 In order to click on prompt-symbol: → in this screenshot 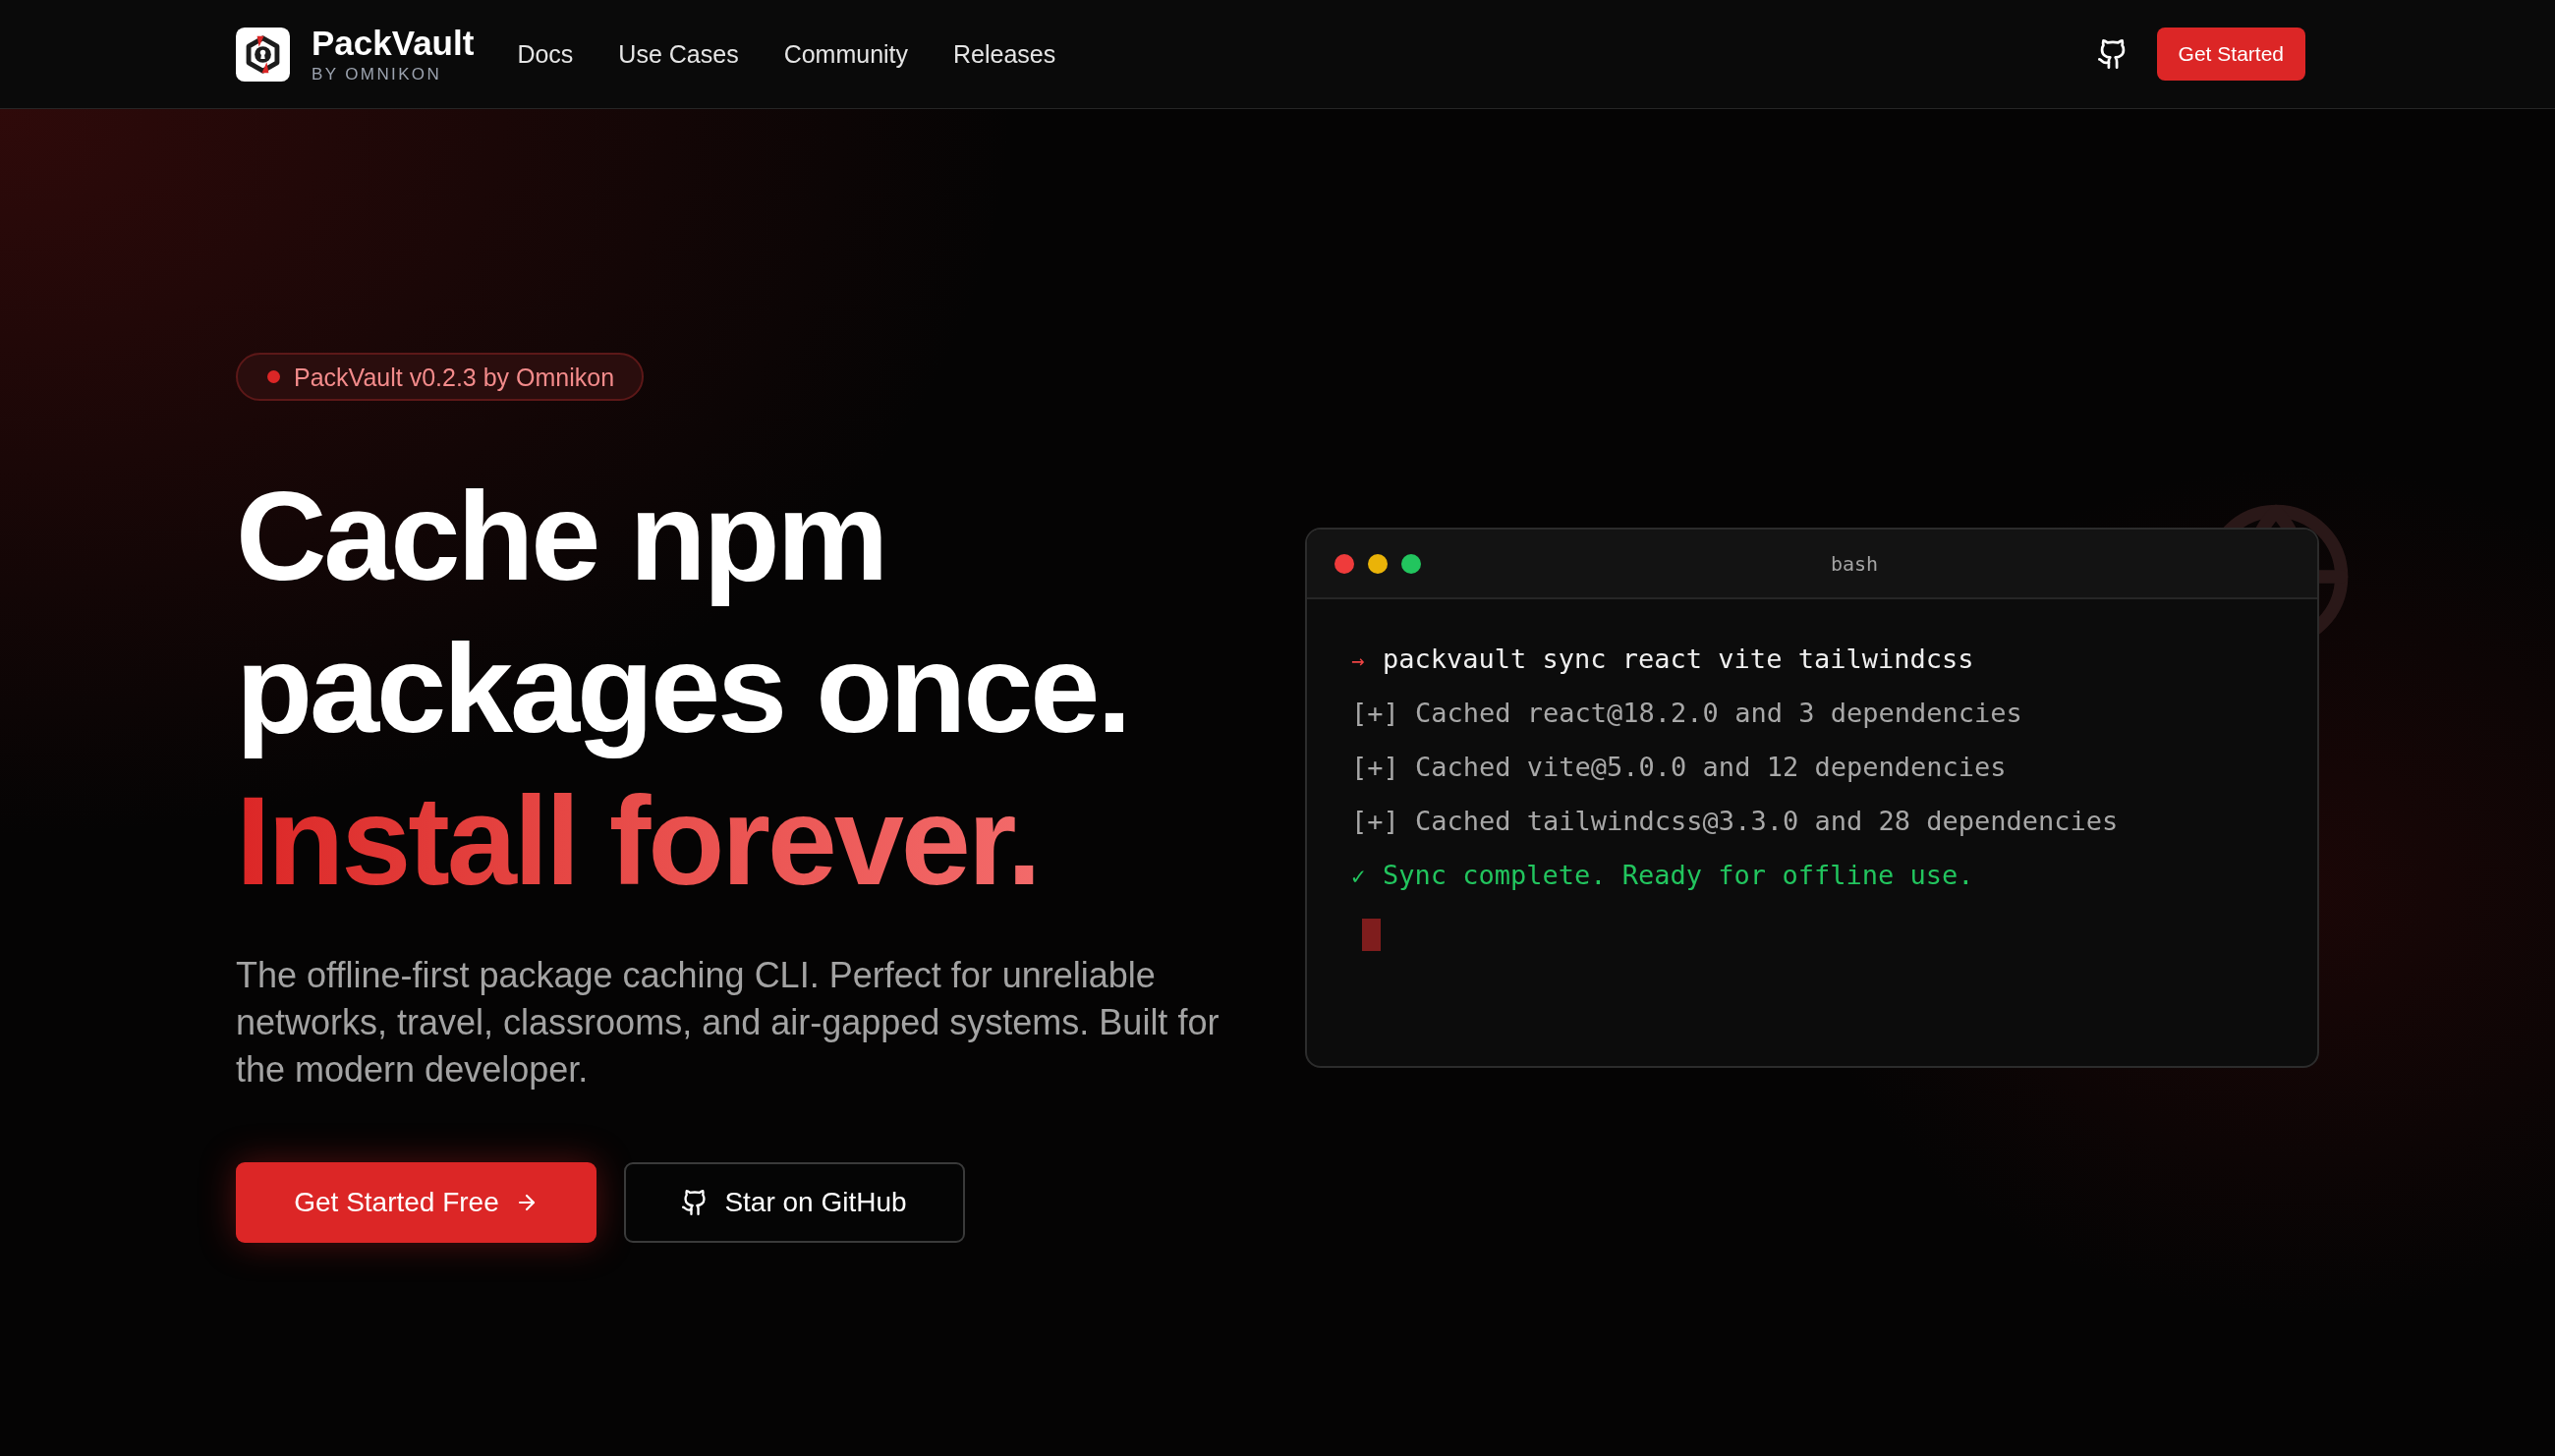, I will do `click(1358, 661)`.